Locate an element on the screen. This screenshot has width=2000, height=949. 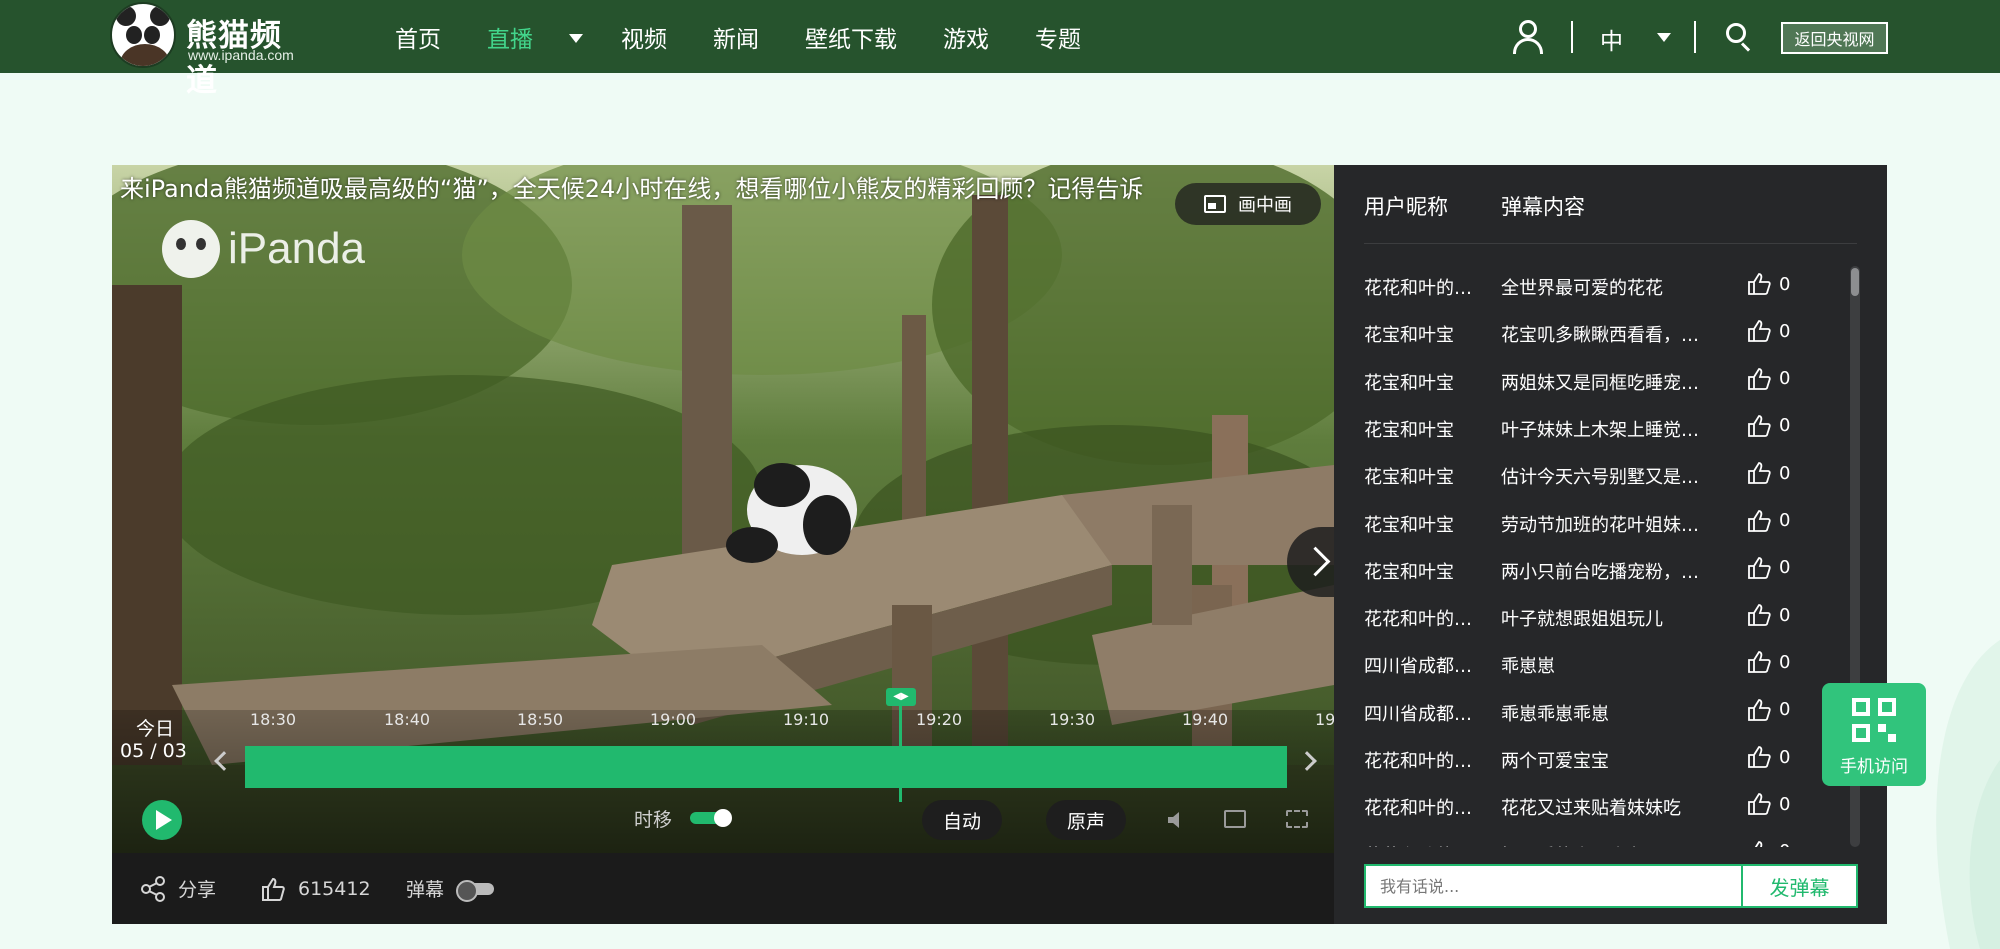
language-selector: 中 is located at coordinates (1611, 39).